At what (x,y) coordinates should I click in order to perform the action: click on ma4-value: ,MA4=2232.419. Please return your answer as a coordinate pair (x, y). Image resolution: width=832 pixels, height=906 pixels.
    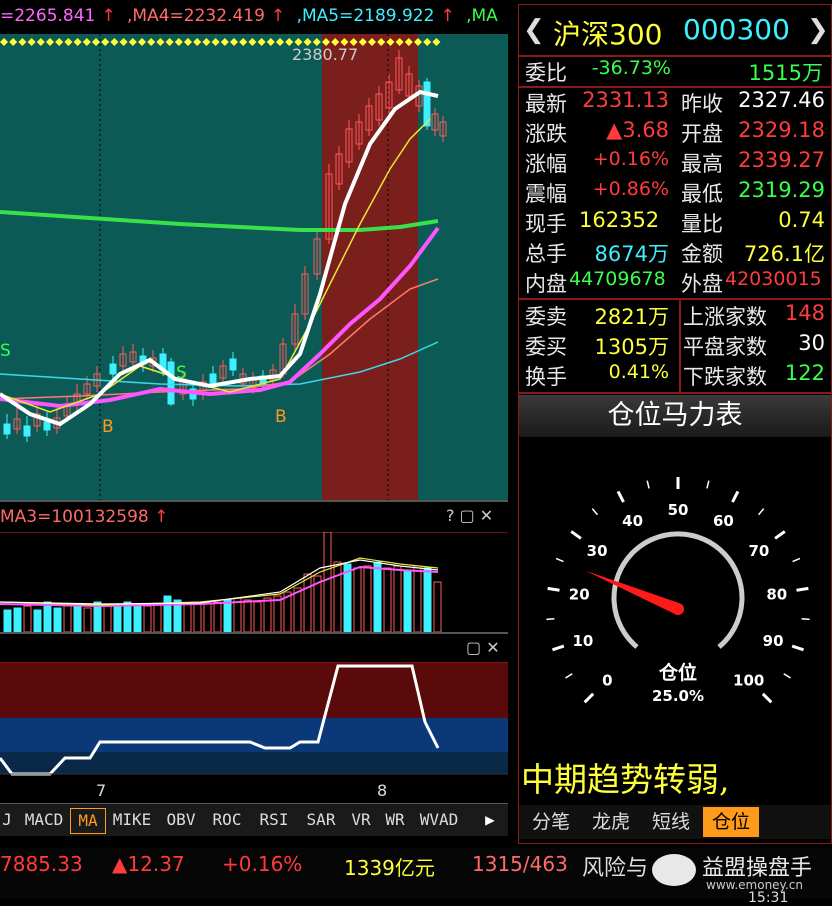
    Looking at the image, I should click on (196, 16).